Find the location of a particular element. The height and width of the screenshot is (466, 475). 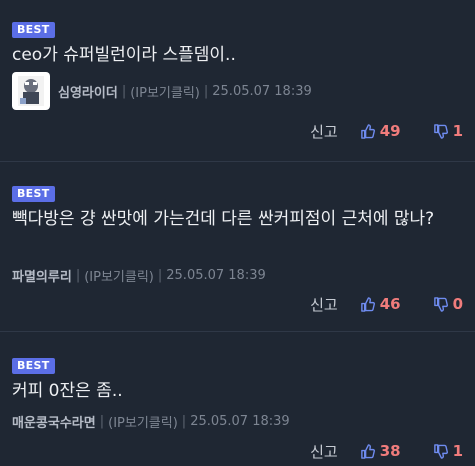

comment-meta: 매운콩국수라면 | (IP보기클릭) | 25.05.07 18:39 is located at coordinates (151, 421).